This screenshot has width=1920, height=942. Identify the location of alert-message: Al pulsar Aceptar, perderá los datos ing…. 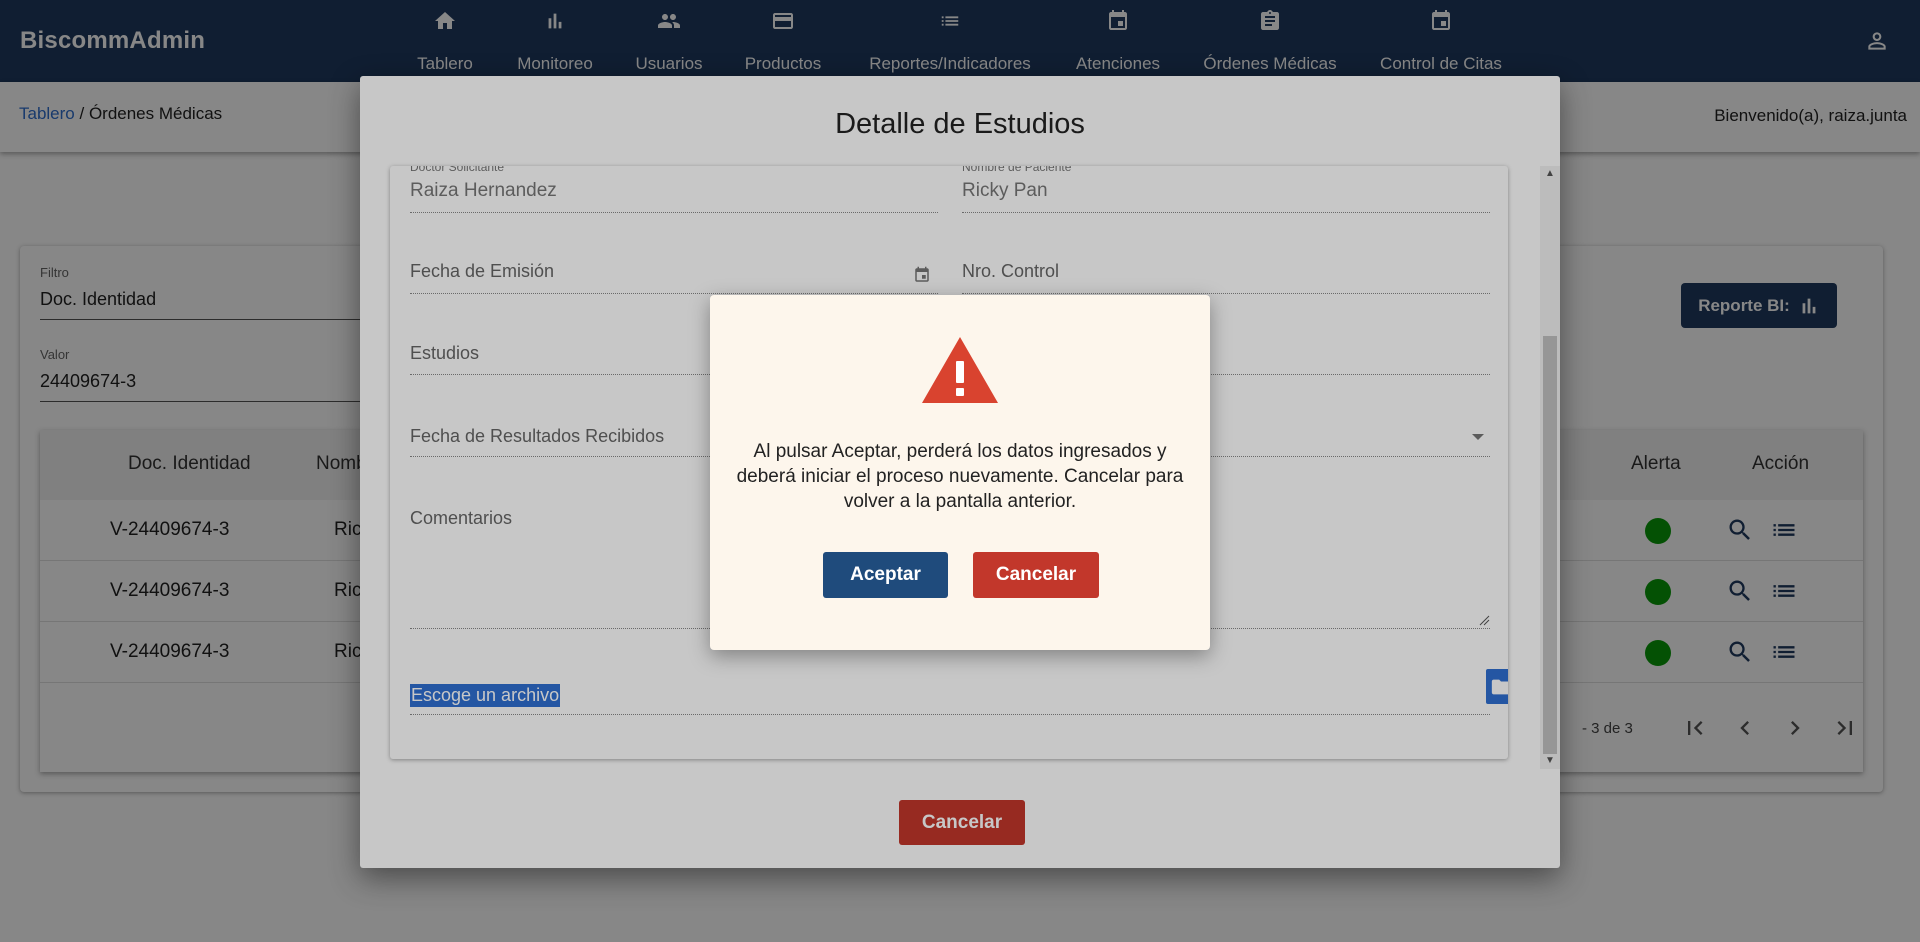
(960, 476).